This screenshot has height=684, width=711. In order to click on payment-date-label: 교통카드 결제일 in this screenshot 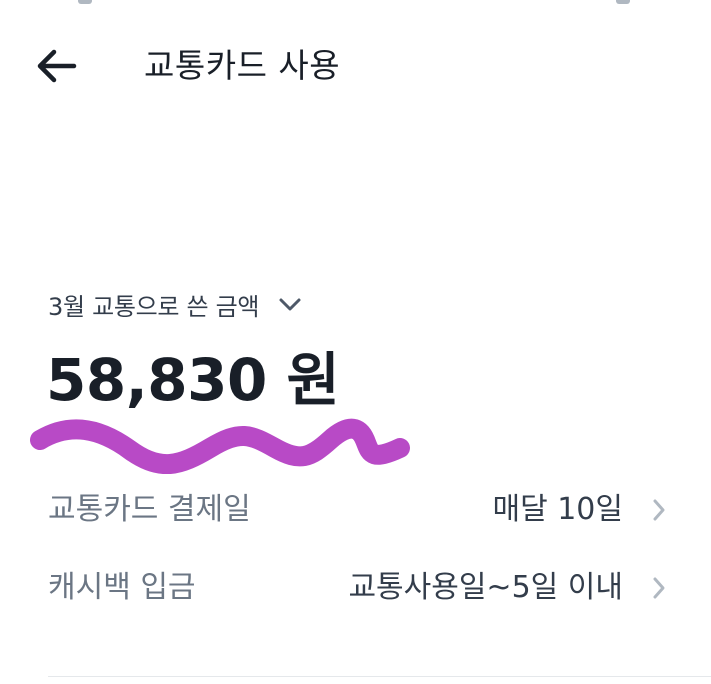, I will do `click(149, 509)`.